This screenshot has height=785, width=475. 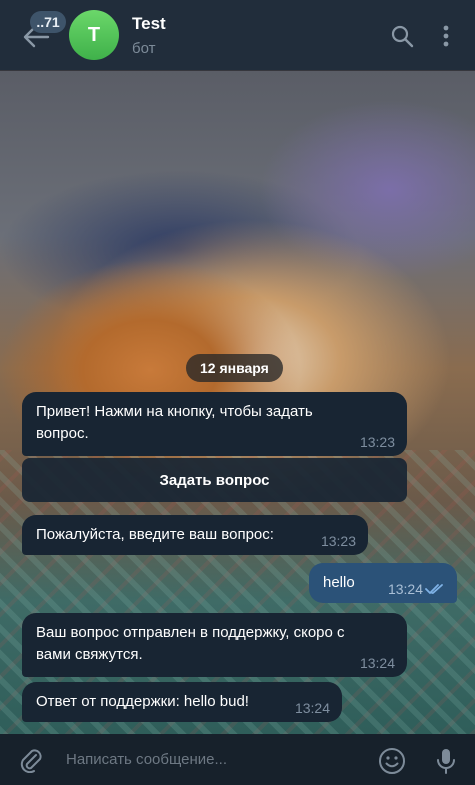 I want to click on microphone-icon, so click(x=446, y=761).